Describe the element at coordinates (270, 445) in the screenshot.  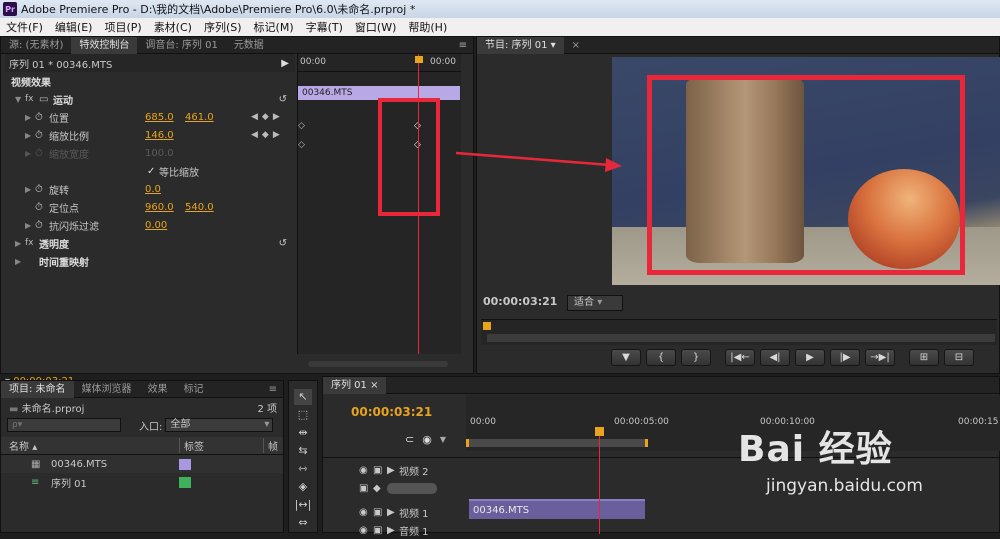
I see `column-frame: 帧` at that location.